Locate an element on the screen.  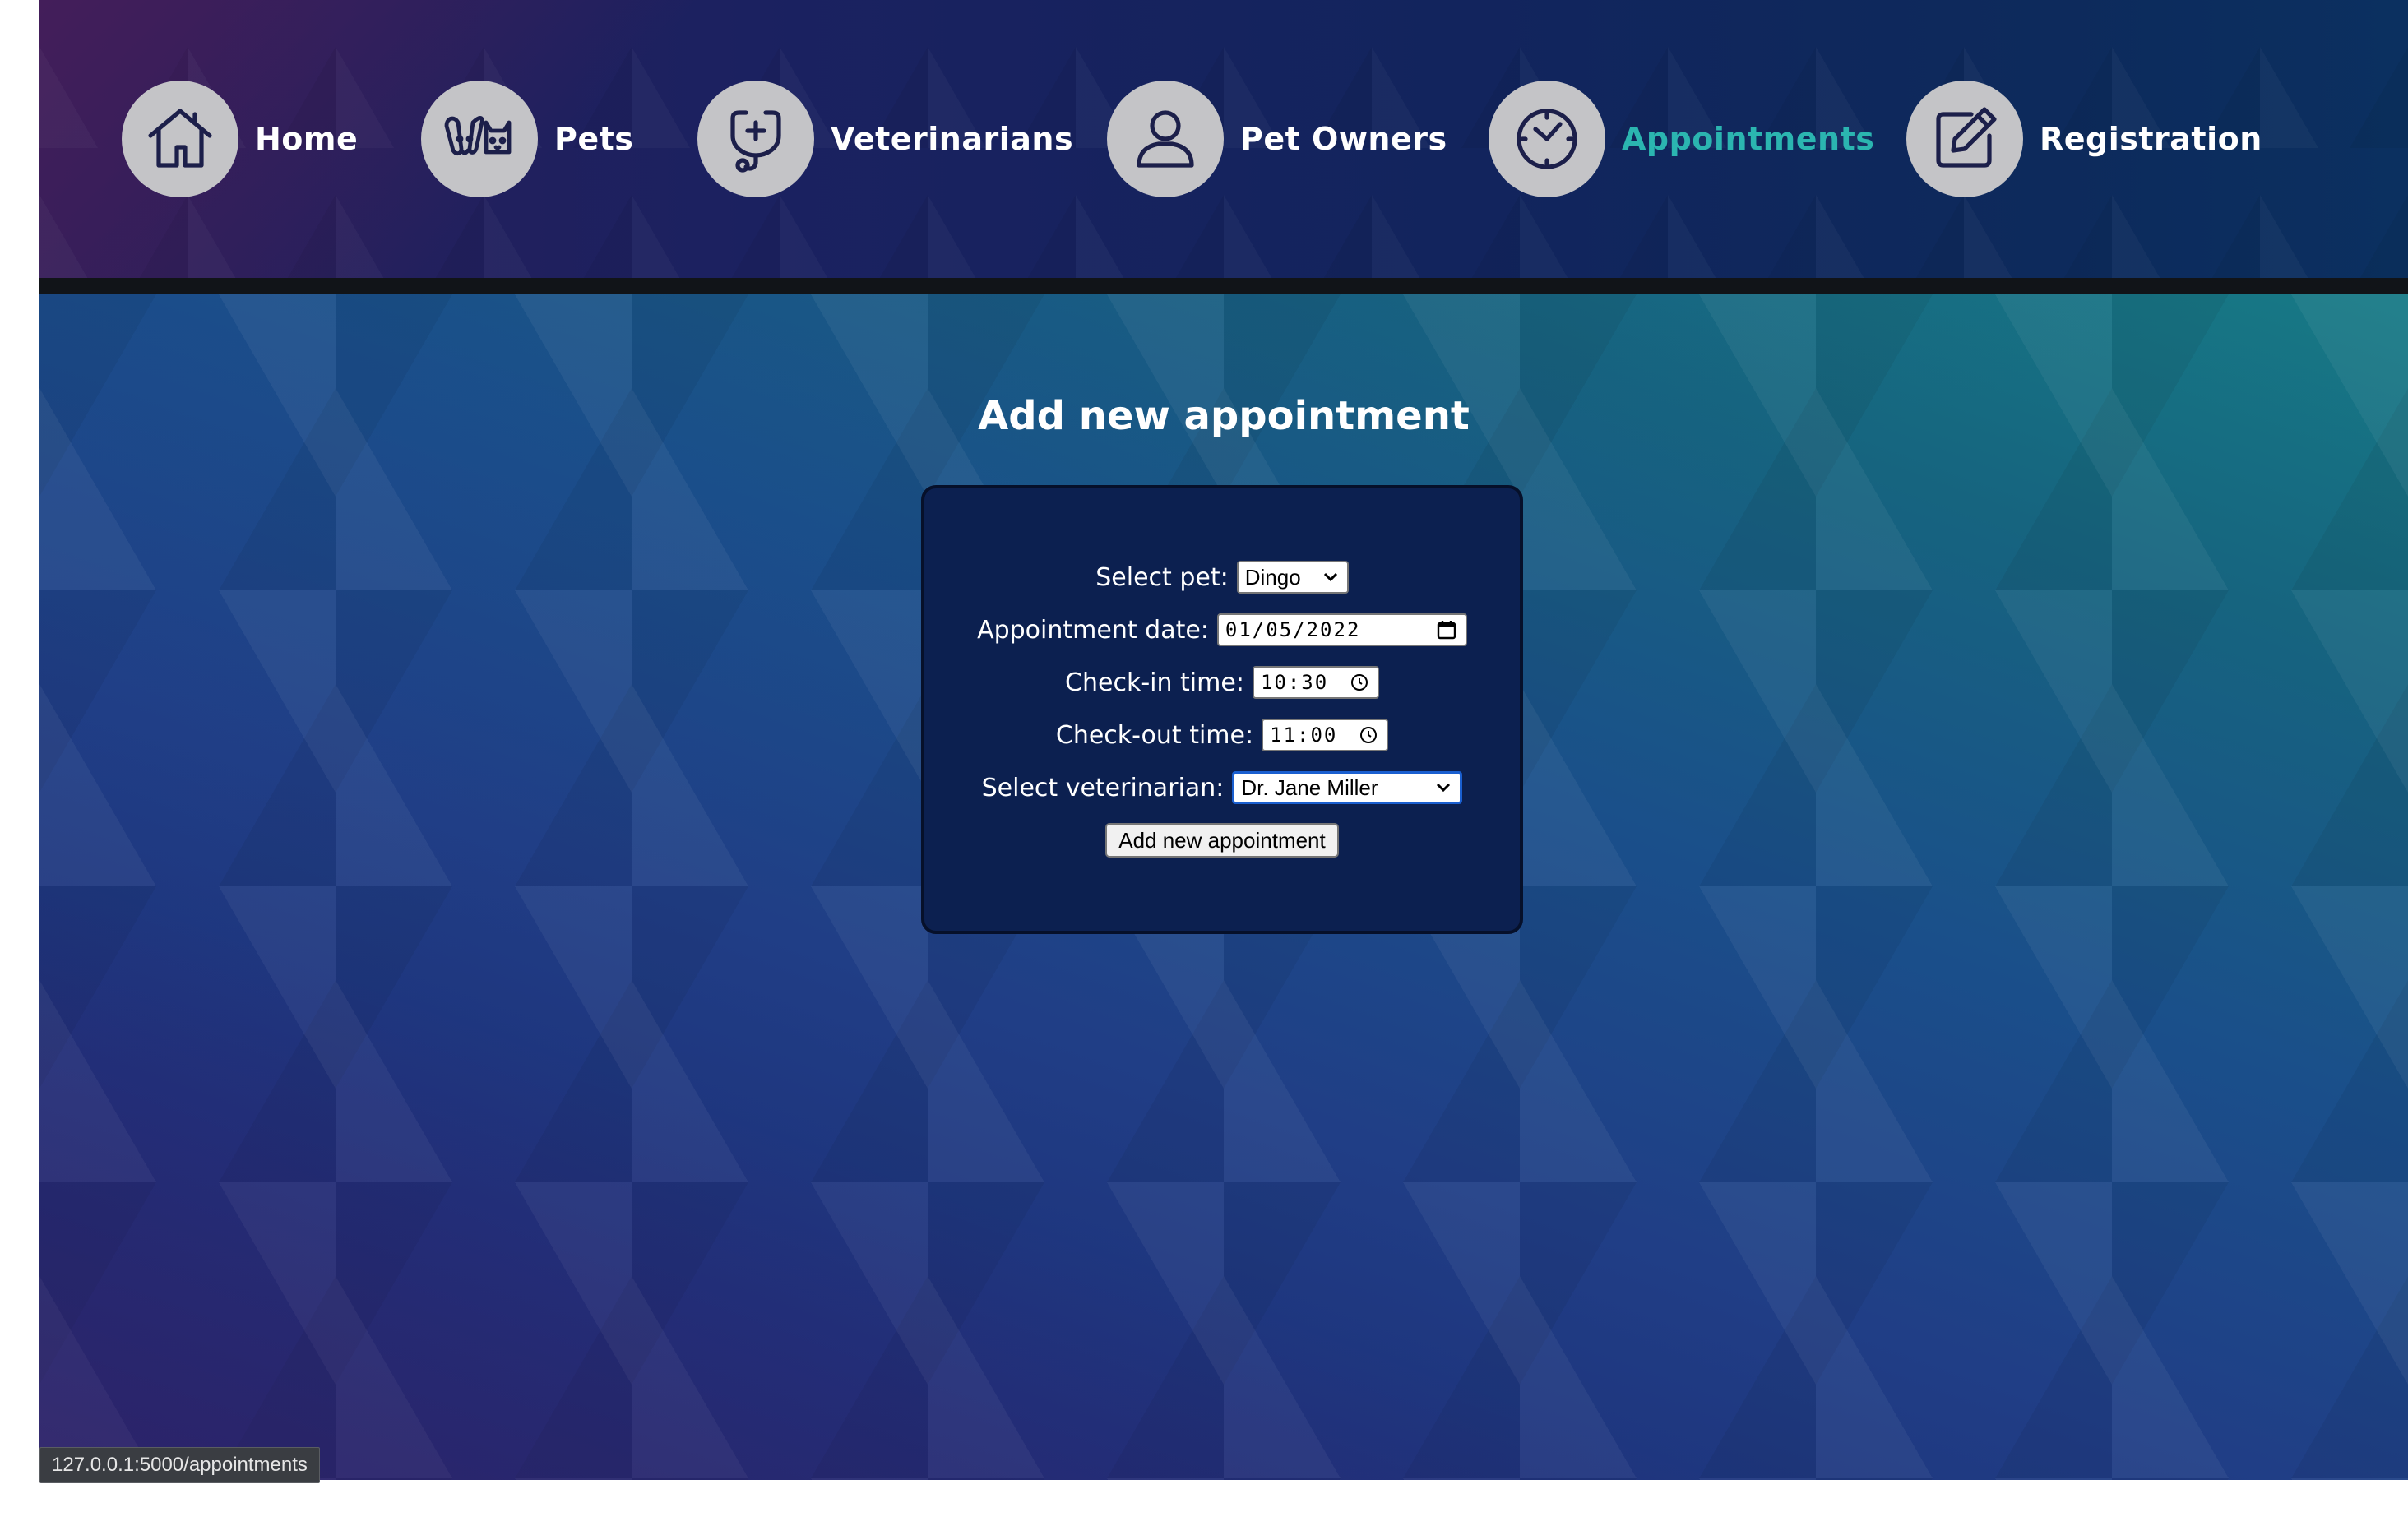
pets-icon is located at coordinates (479, 139).